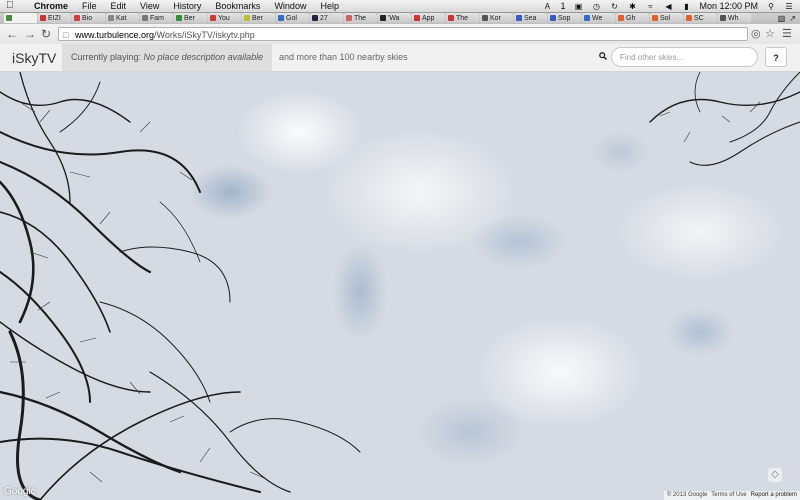 The width and height of the screenshot is (800, 500). Describe the element at coordinates (756, 34) in the screenshot. I see `location-icon: ◎` at that location.